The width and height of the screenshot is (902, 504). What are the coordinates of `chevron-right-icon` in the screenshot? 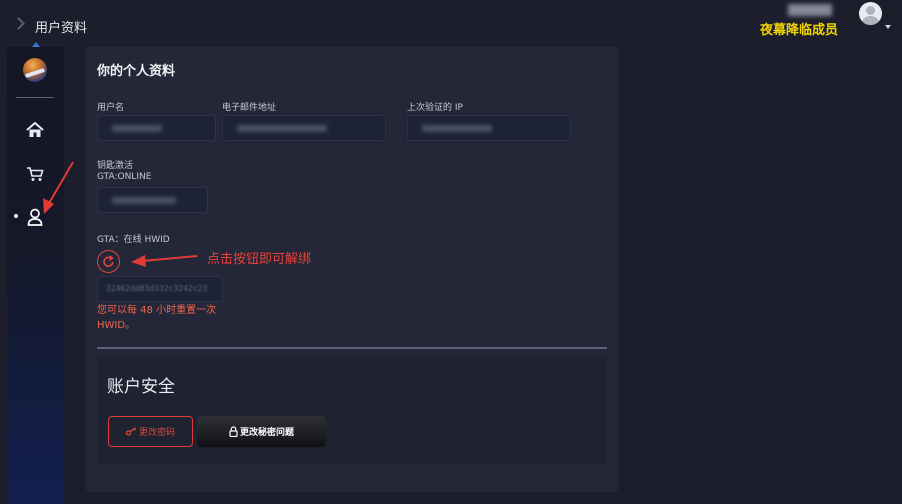 It's located at (18, 23).